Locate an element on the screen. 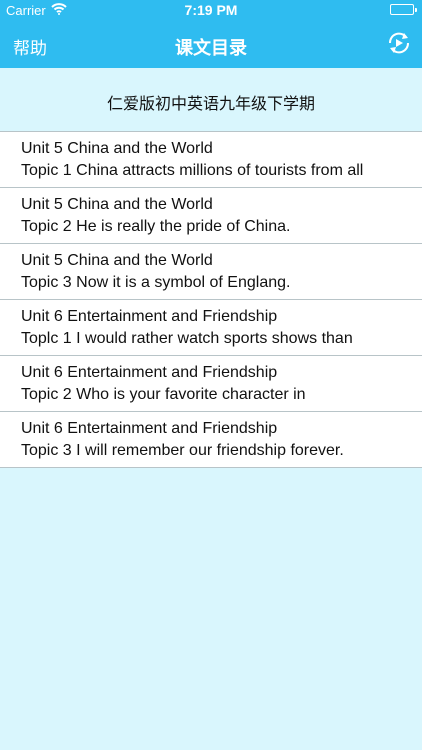 The height and width of the screenshot is (750, 422). page-title: 课文目录 is located at coordinates (211, 48).